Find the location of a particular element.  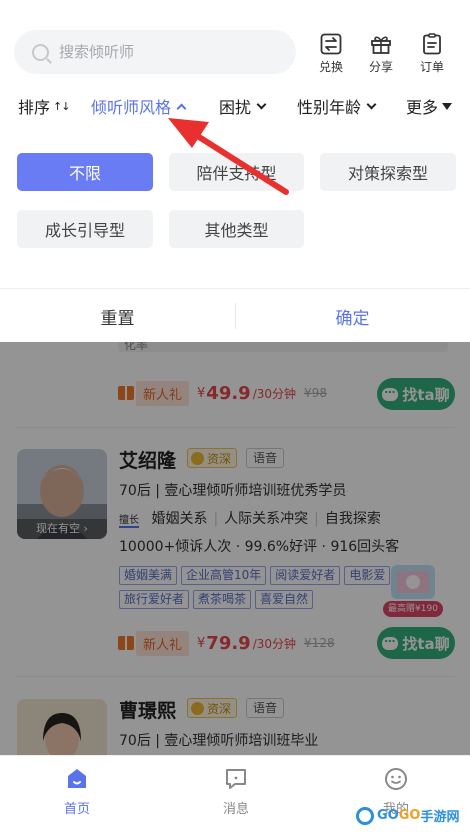

clipboard-icon is located at coordinates (432, 44).